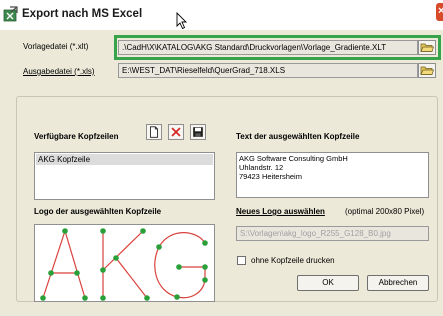 Image resolution: width=443 pixels, height=316 pixels. I want to click on akg-logo-image, so click(124, 264).